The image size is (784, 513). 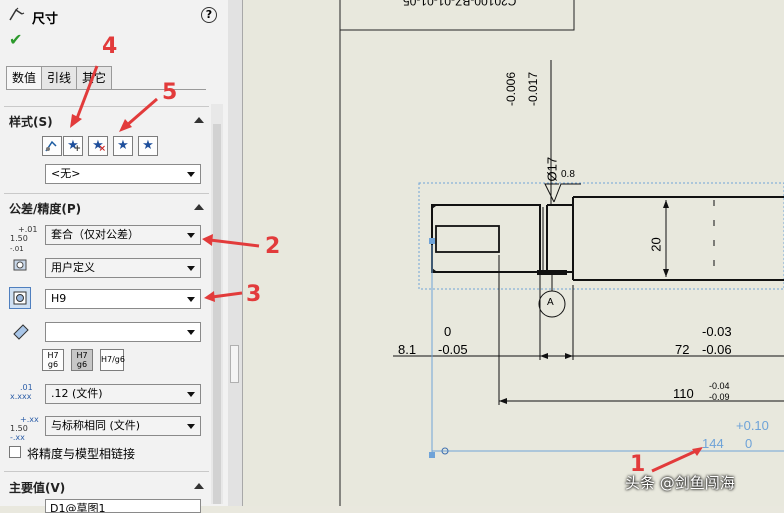 I want to click on dim-72-upper: -0.03, so click(x=717, y=331).